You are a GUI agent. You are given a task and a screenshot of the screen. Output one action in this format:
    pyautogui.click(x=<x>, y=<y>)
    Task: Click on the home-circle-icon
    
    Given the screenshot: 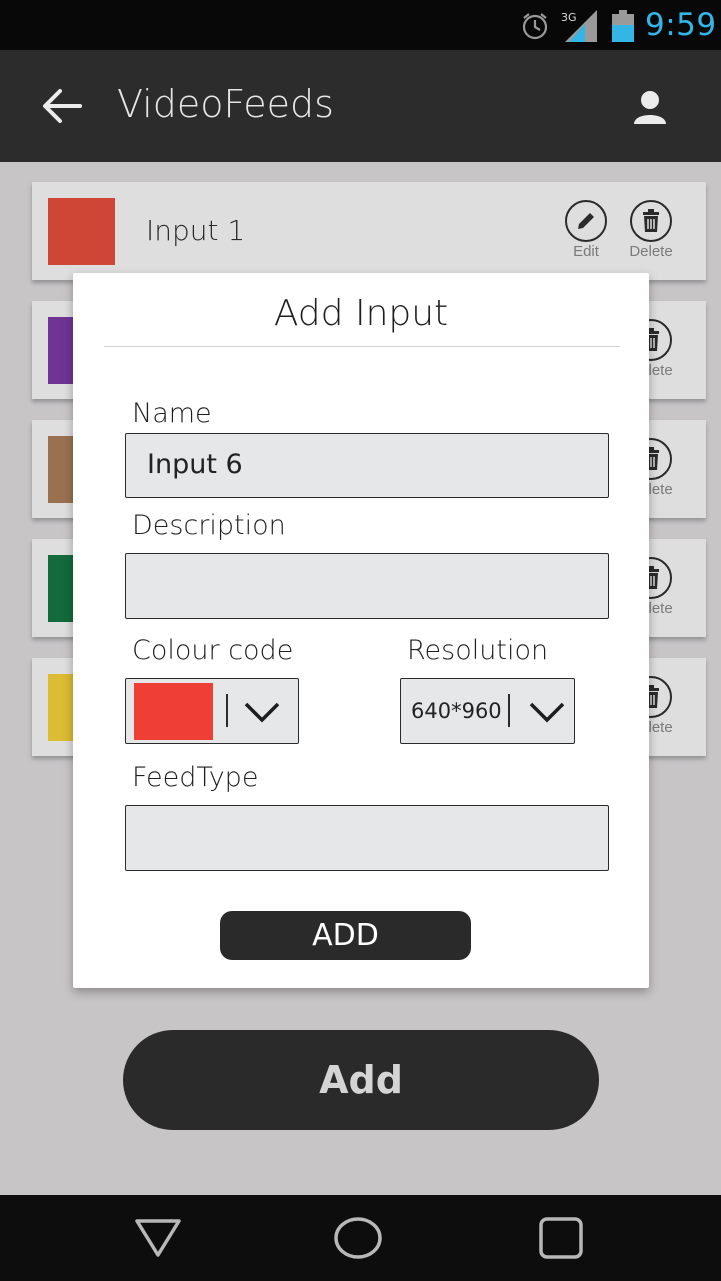 What is the action you would take?
    pyautogui.click(x=358, y=1238)
    